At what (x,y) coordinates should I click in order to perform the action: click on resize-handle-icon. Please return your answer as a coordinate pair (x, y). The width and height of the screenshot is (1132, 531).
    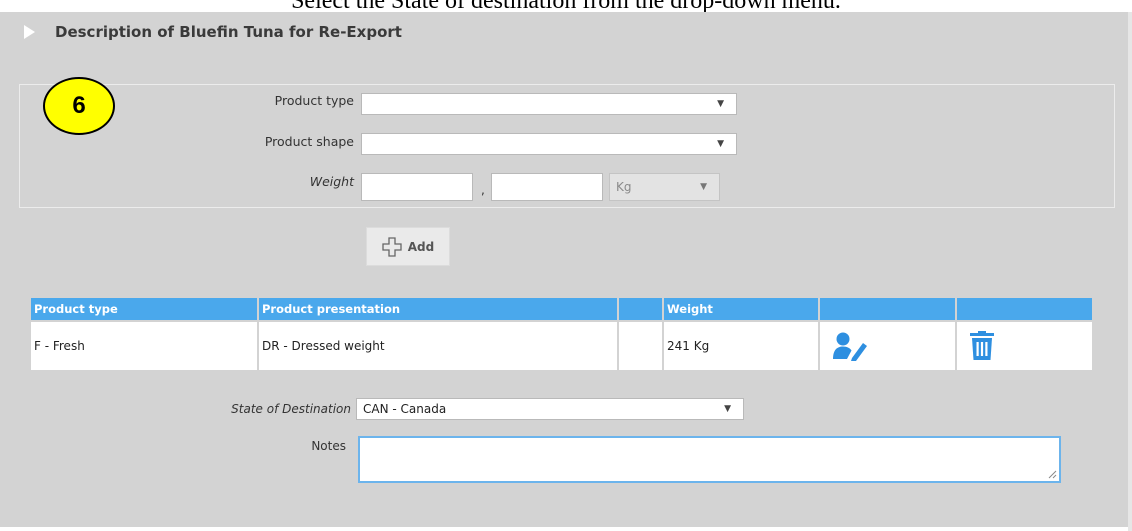
    Looking at the image, I should click on (1052, 474).